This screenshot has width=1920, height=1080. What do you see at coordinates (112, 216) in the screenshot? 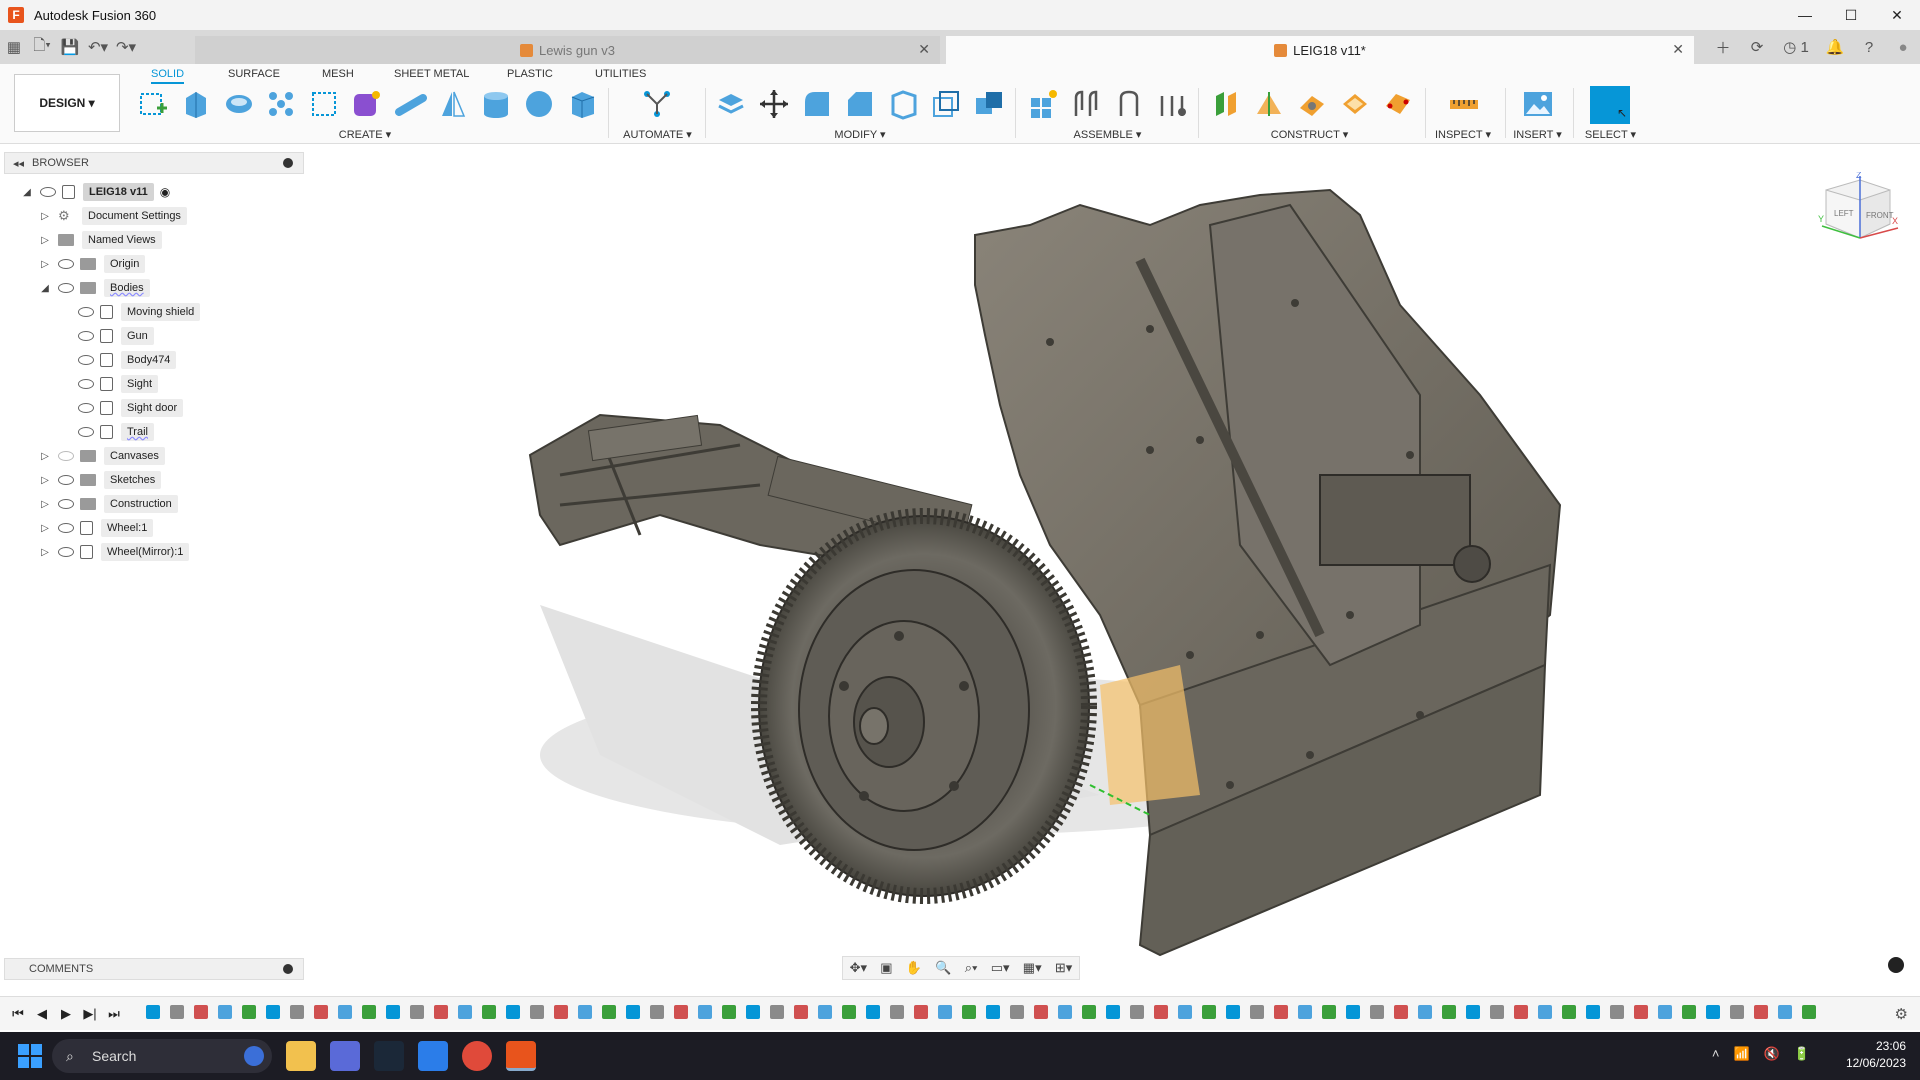
I see `browser-item-document-settings: ▷ ⚙ Document Settings` at bounding box center [112, 216].